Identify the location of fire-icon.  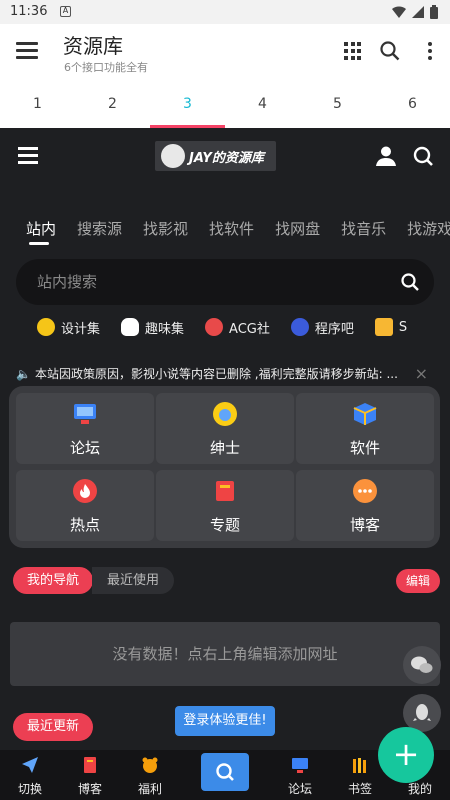
(85, 491).